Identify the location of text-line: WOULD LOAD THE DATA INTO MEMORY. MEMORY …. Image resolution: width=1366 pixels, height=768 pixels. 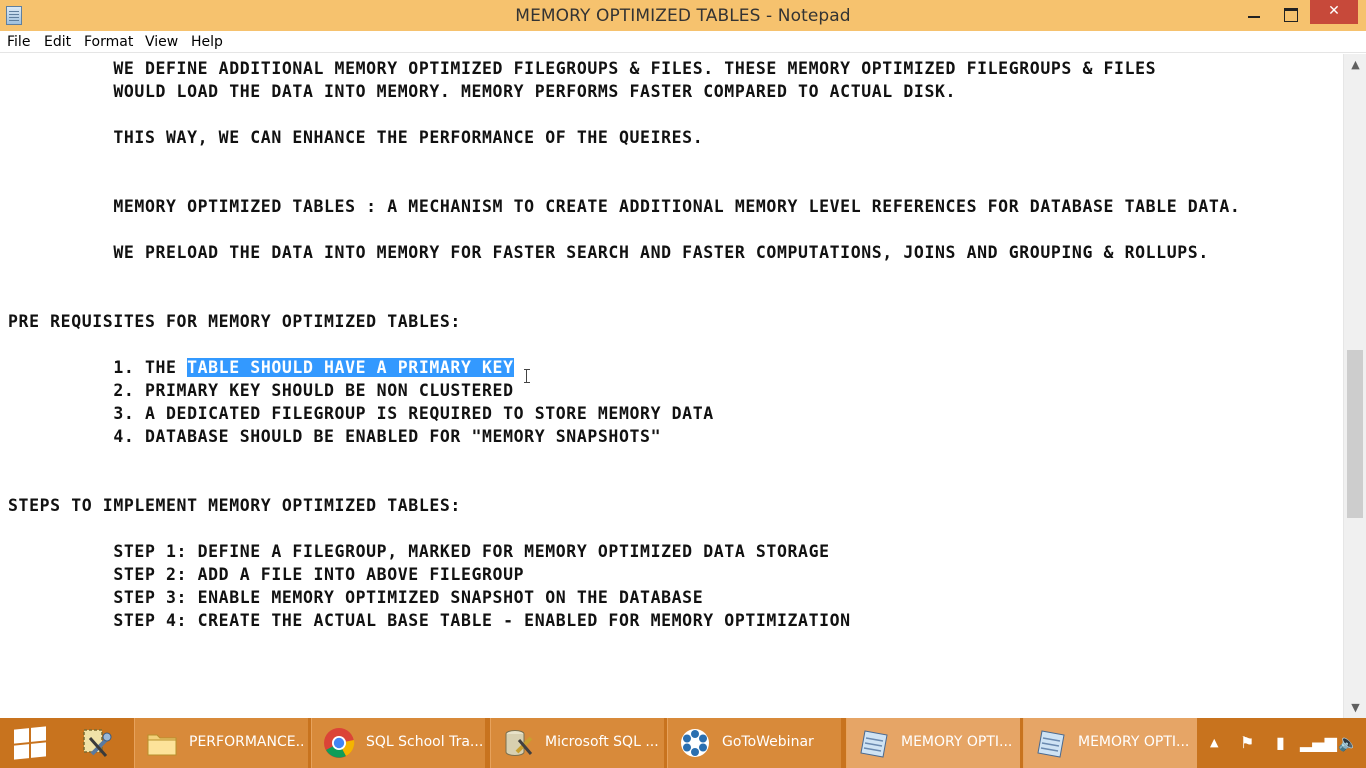
(482, 91).